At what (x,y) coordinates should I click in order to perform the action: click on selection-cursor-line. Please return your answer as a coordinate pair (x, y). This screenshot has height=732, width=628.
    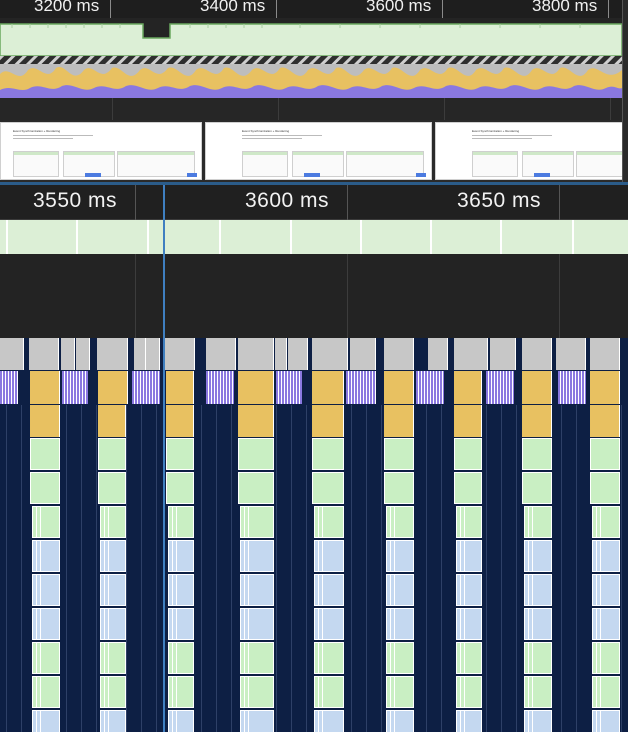
    Looking at the image, I should click on (164, 458).